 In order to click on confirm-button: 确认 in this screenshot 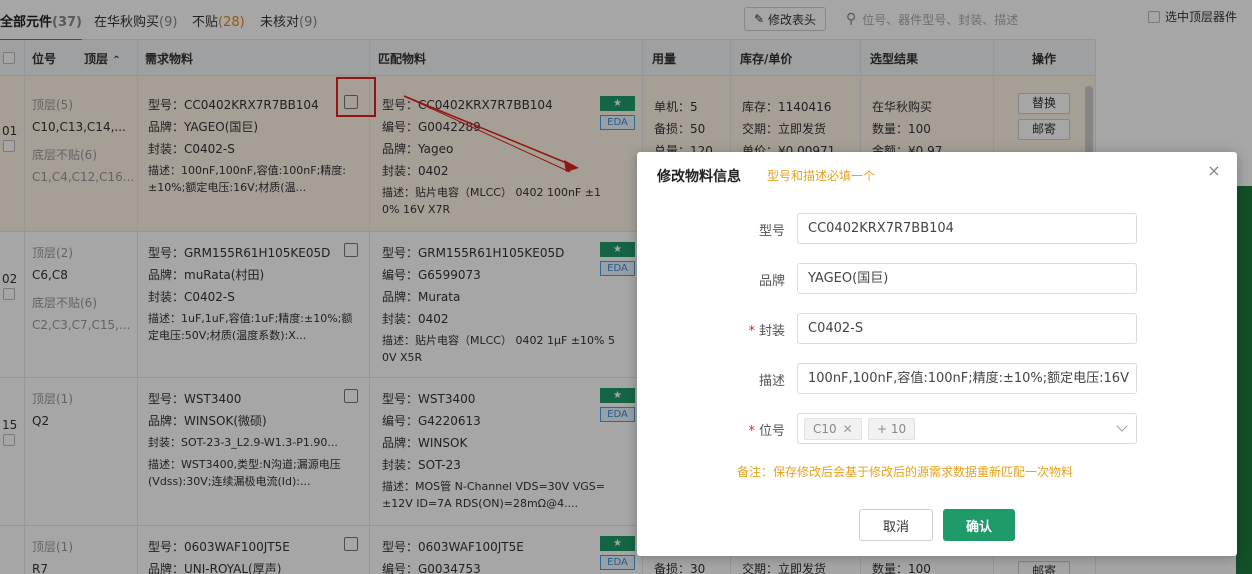, I will do `click(979, 525)`.